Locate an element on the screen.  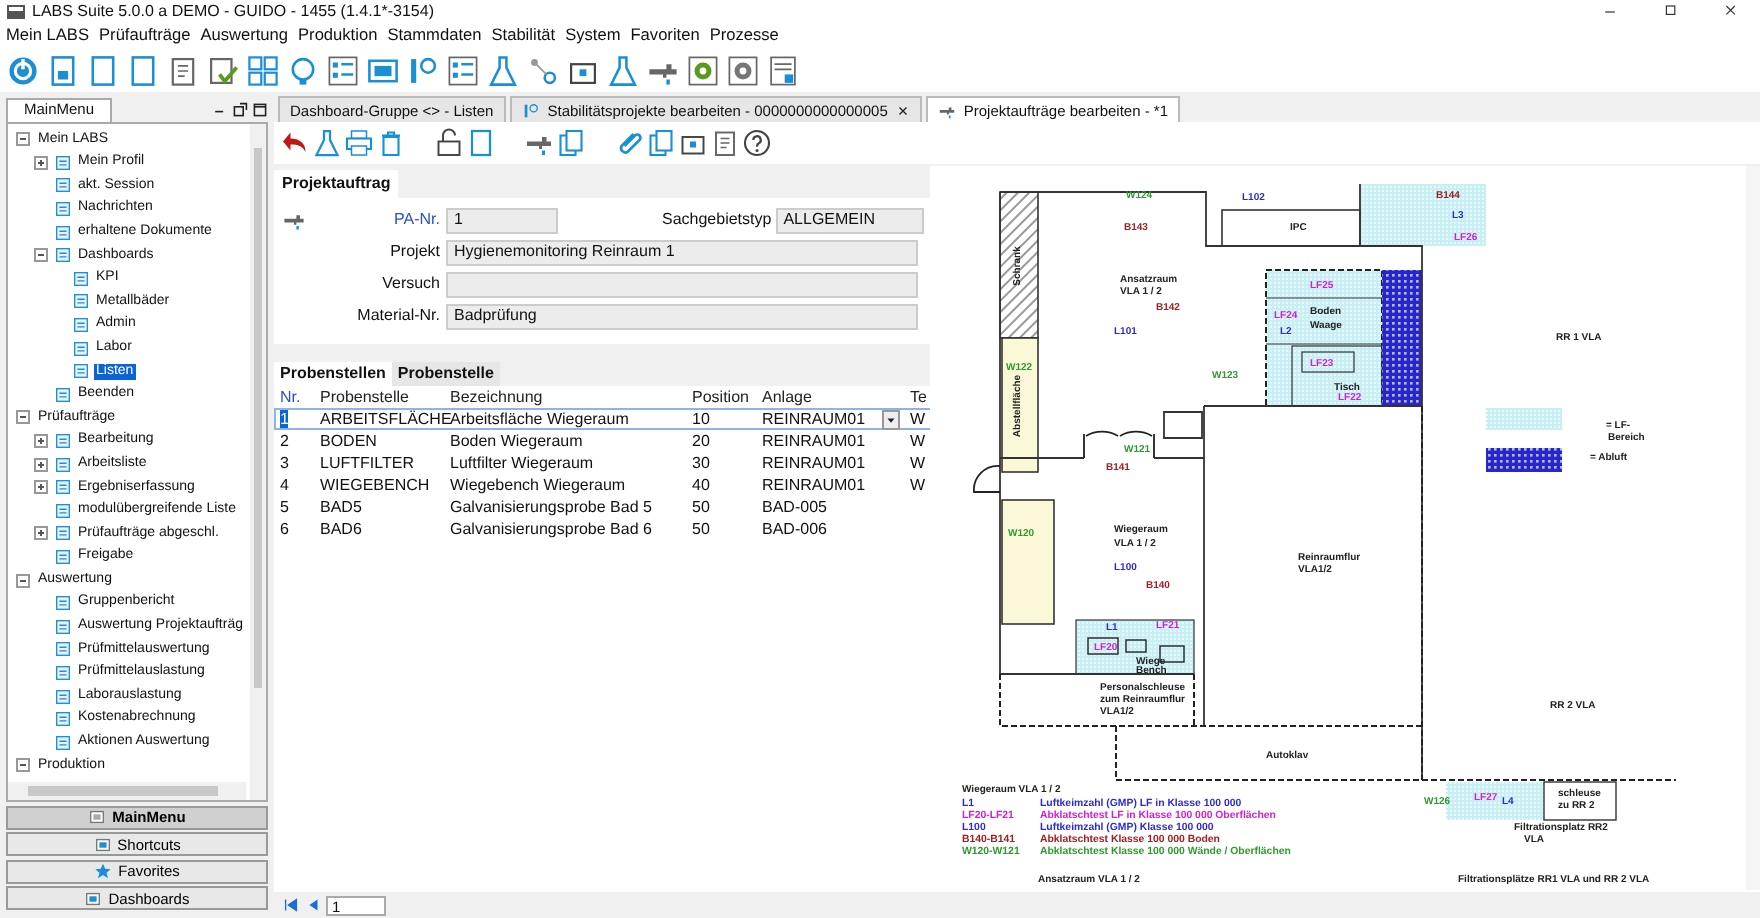
field-label: Projekt is located at coordinates (415, 252).